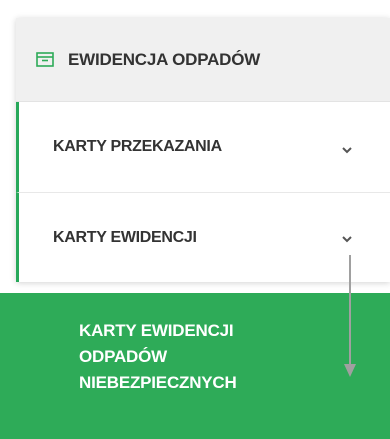  Describe the element at coordinates (45, 59) in the screenshot. I see `archive-icon` at that location.